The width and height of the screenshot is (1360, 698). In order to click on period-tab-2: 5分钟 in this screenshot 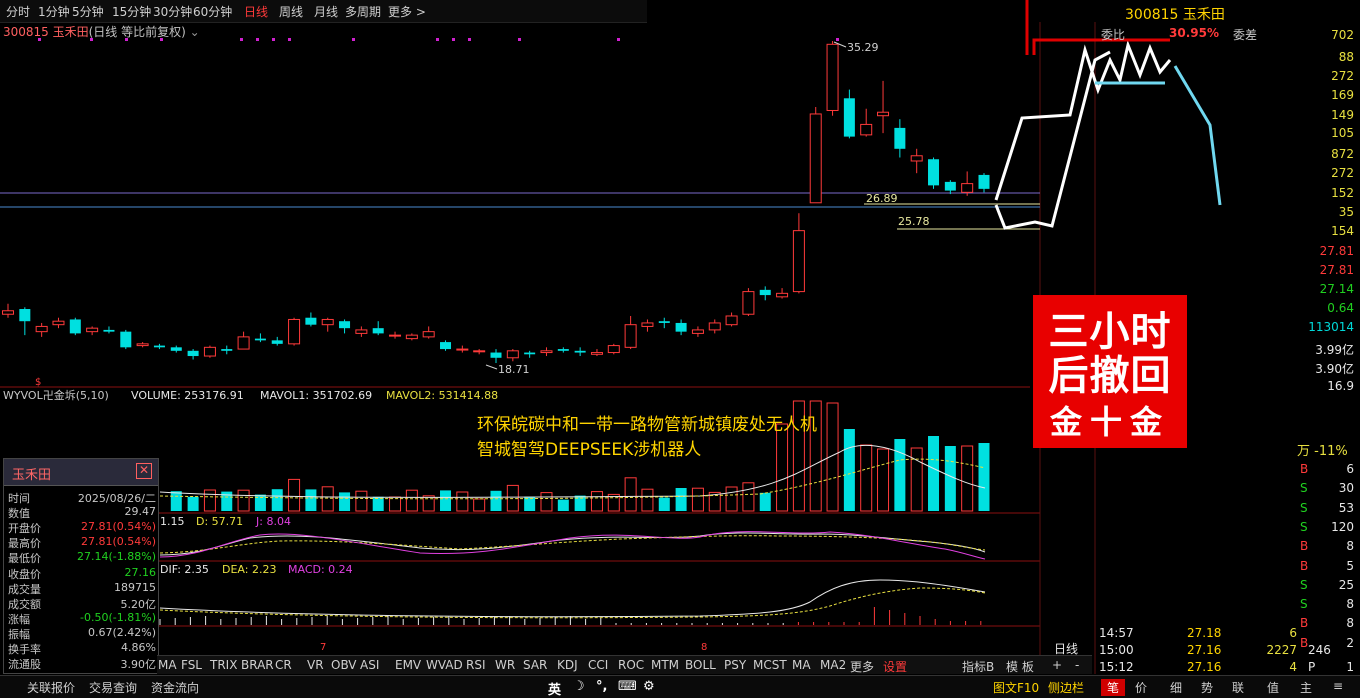, I will do `click(88, 11)`.